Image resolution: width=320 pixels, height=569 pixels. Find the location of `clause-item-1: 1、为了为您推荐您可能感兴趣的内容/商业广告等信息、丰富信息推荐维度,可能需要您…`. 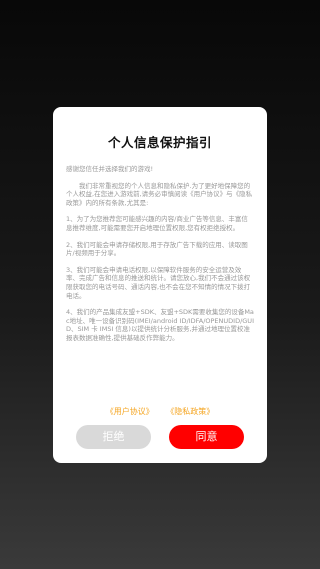

clause-item-1: 1、为了为您推荐您可能感兴趣的内容/商业广告等信息、丰富信息推荐维度,可能需要您… is located at coordinates (157, 223).